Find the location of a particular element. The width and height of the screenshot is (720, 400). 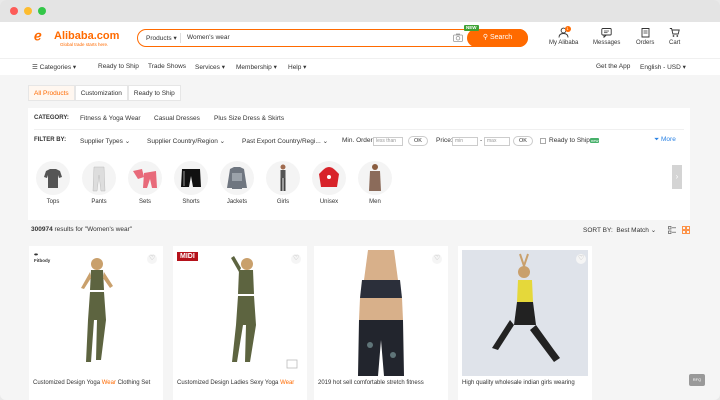

search-category-dropdown: Products ▾ is located at coordinates (161, 38).